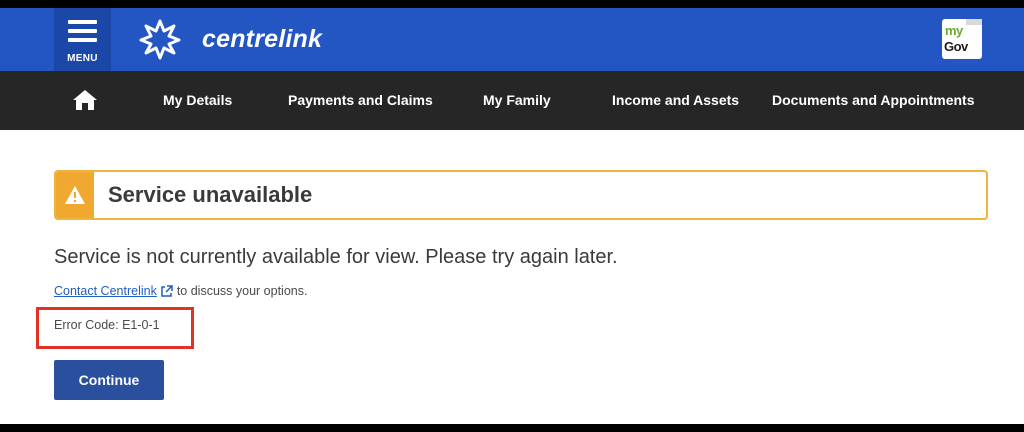 This screenshot has width=1024, height=432. I want to click on alert-title: Service unavailable, so click(210, 194).